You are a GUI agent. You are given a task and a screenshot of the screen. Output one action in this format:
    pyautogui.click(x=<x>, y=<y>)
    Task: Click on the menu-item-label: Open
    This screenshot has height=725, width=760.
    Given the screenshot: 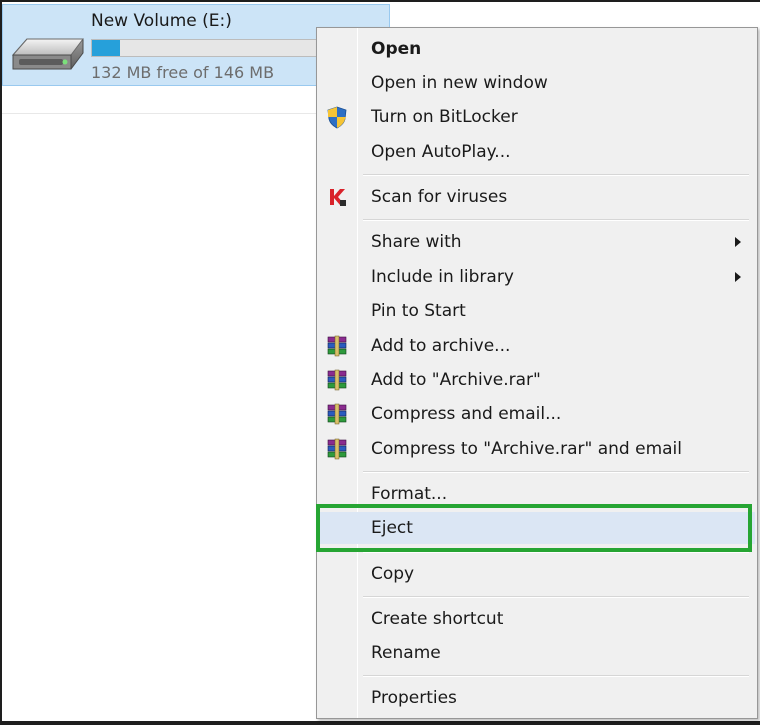 What is the action you would take?
    pyautogui.click(x=396, y=49)
    